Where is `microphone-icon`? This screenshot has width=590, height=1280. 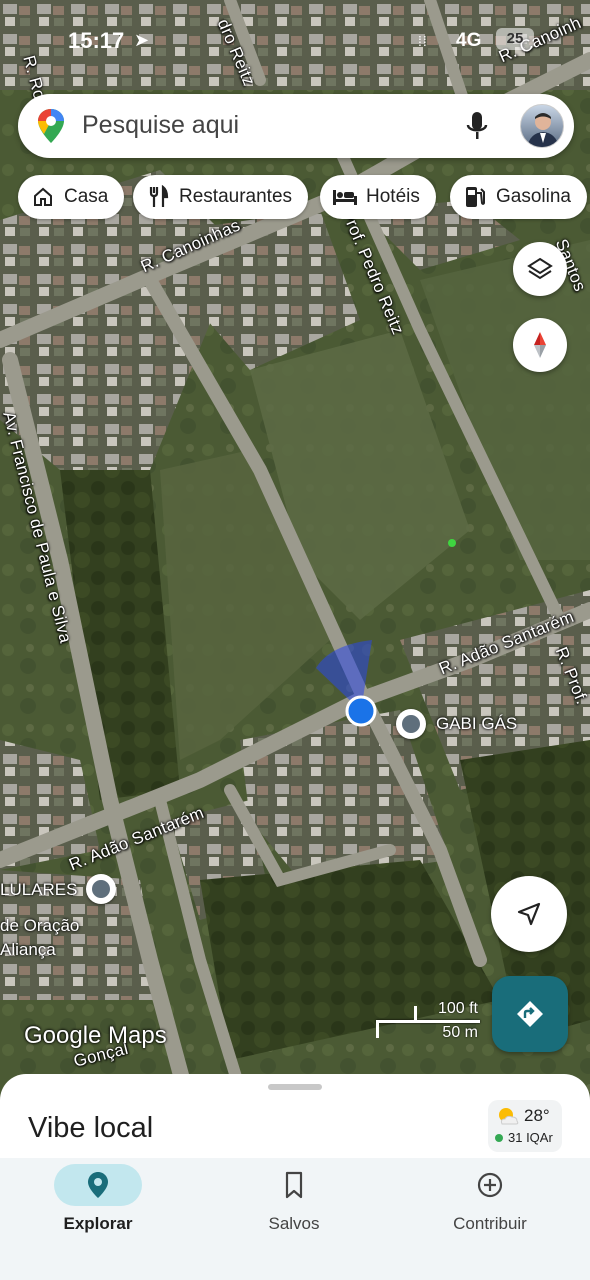
microphone-icon is located at coordinates (477, 126).